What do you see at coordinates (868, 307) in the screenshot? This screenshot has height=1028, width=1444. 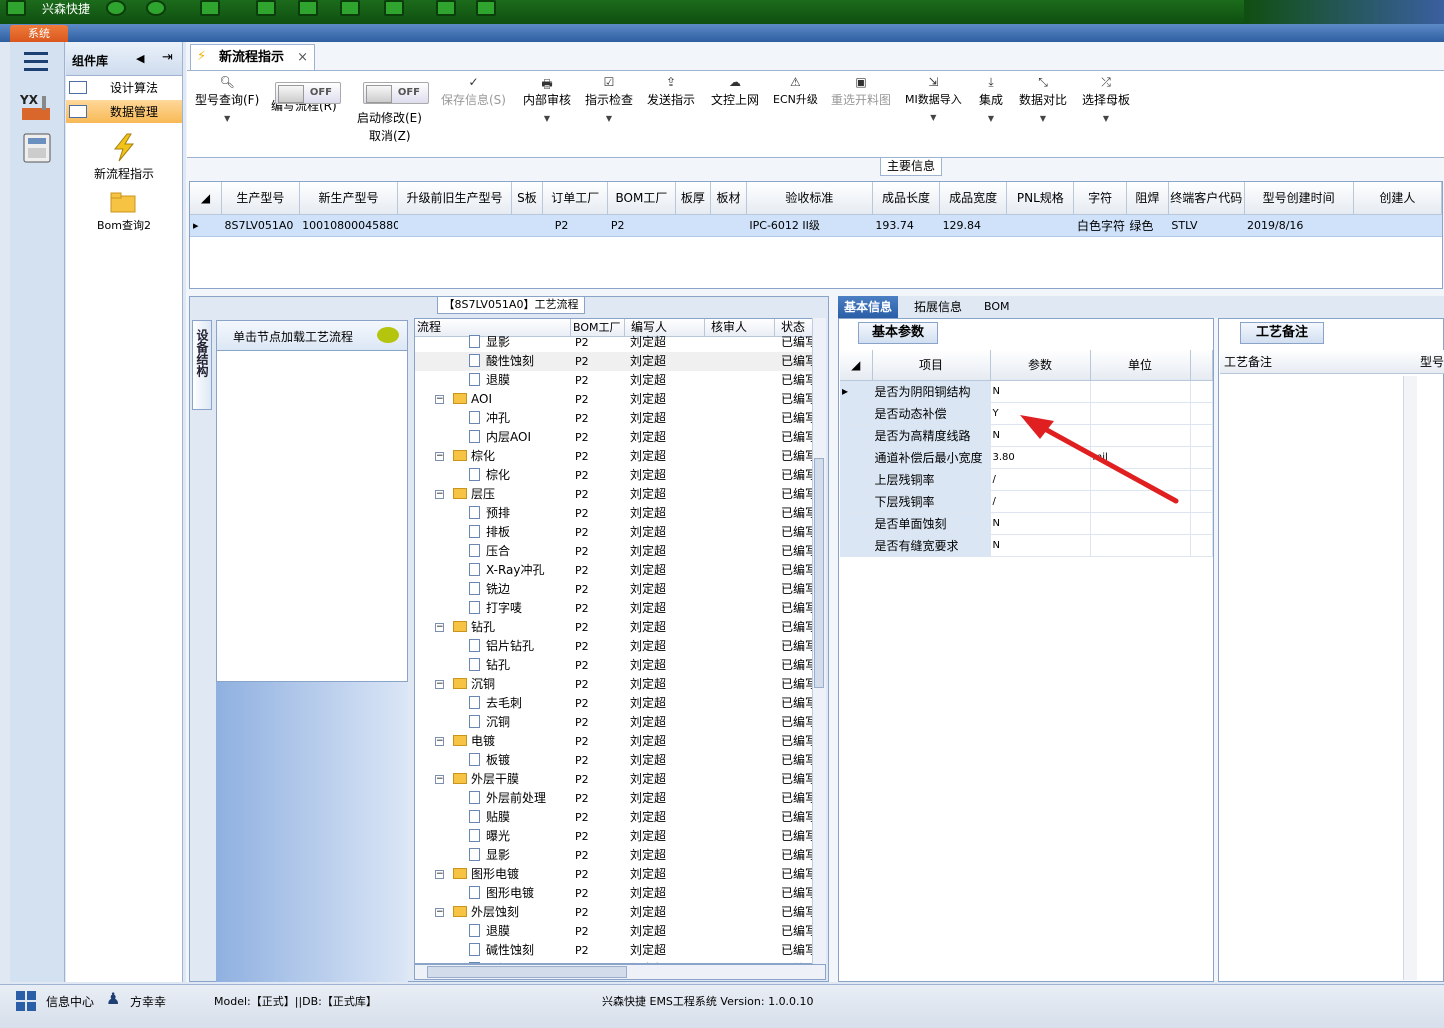 I see `tab-basic-info: 基本信息` at bounding box center [868, 307].